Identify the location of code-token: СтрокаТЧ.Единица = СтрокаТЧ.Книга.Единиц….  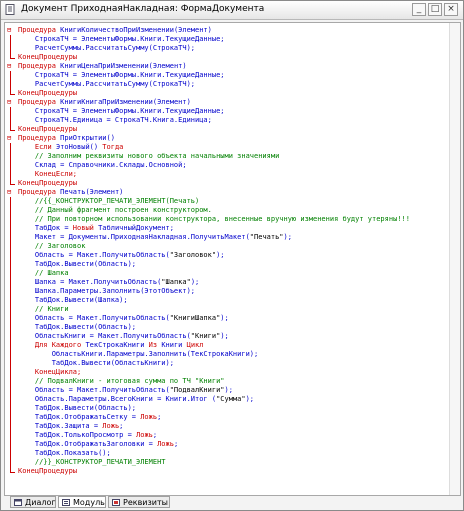
(115, 120).